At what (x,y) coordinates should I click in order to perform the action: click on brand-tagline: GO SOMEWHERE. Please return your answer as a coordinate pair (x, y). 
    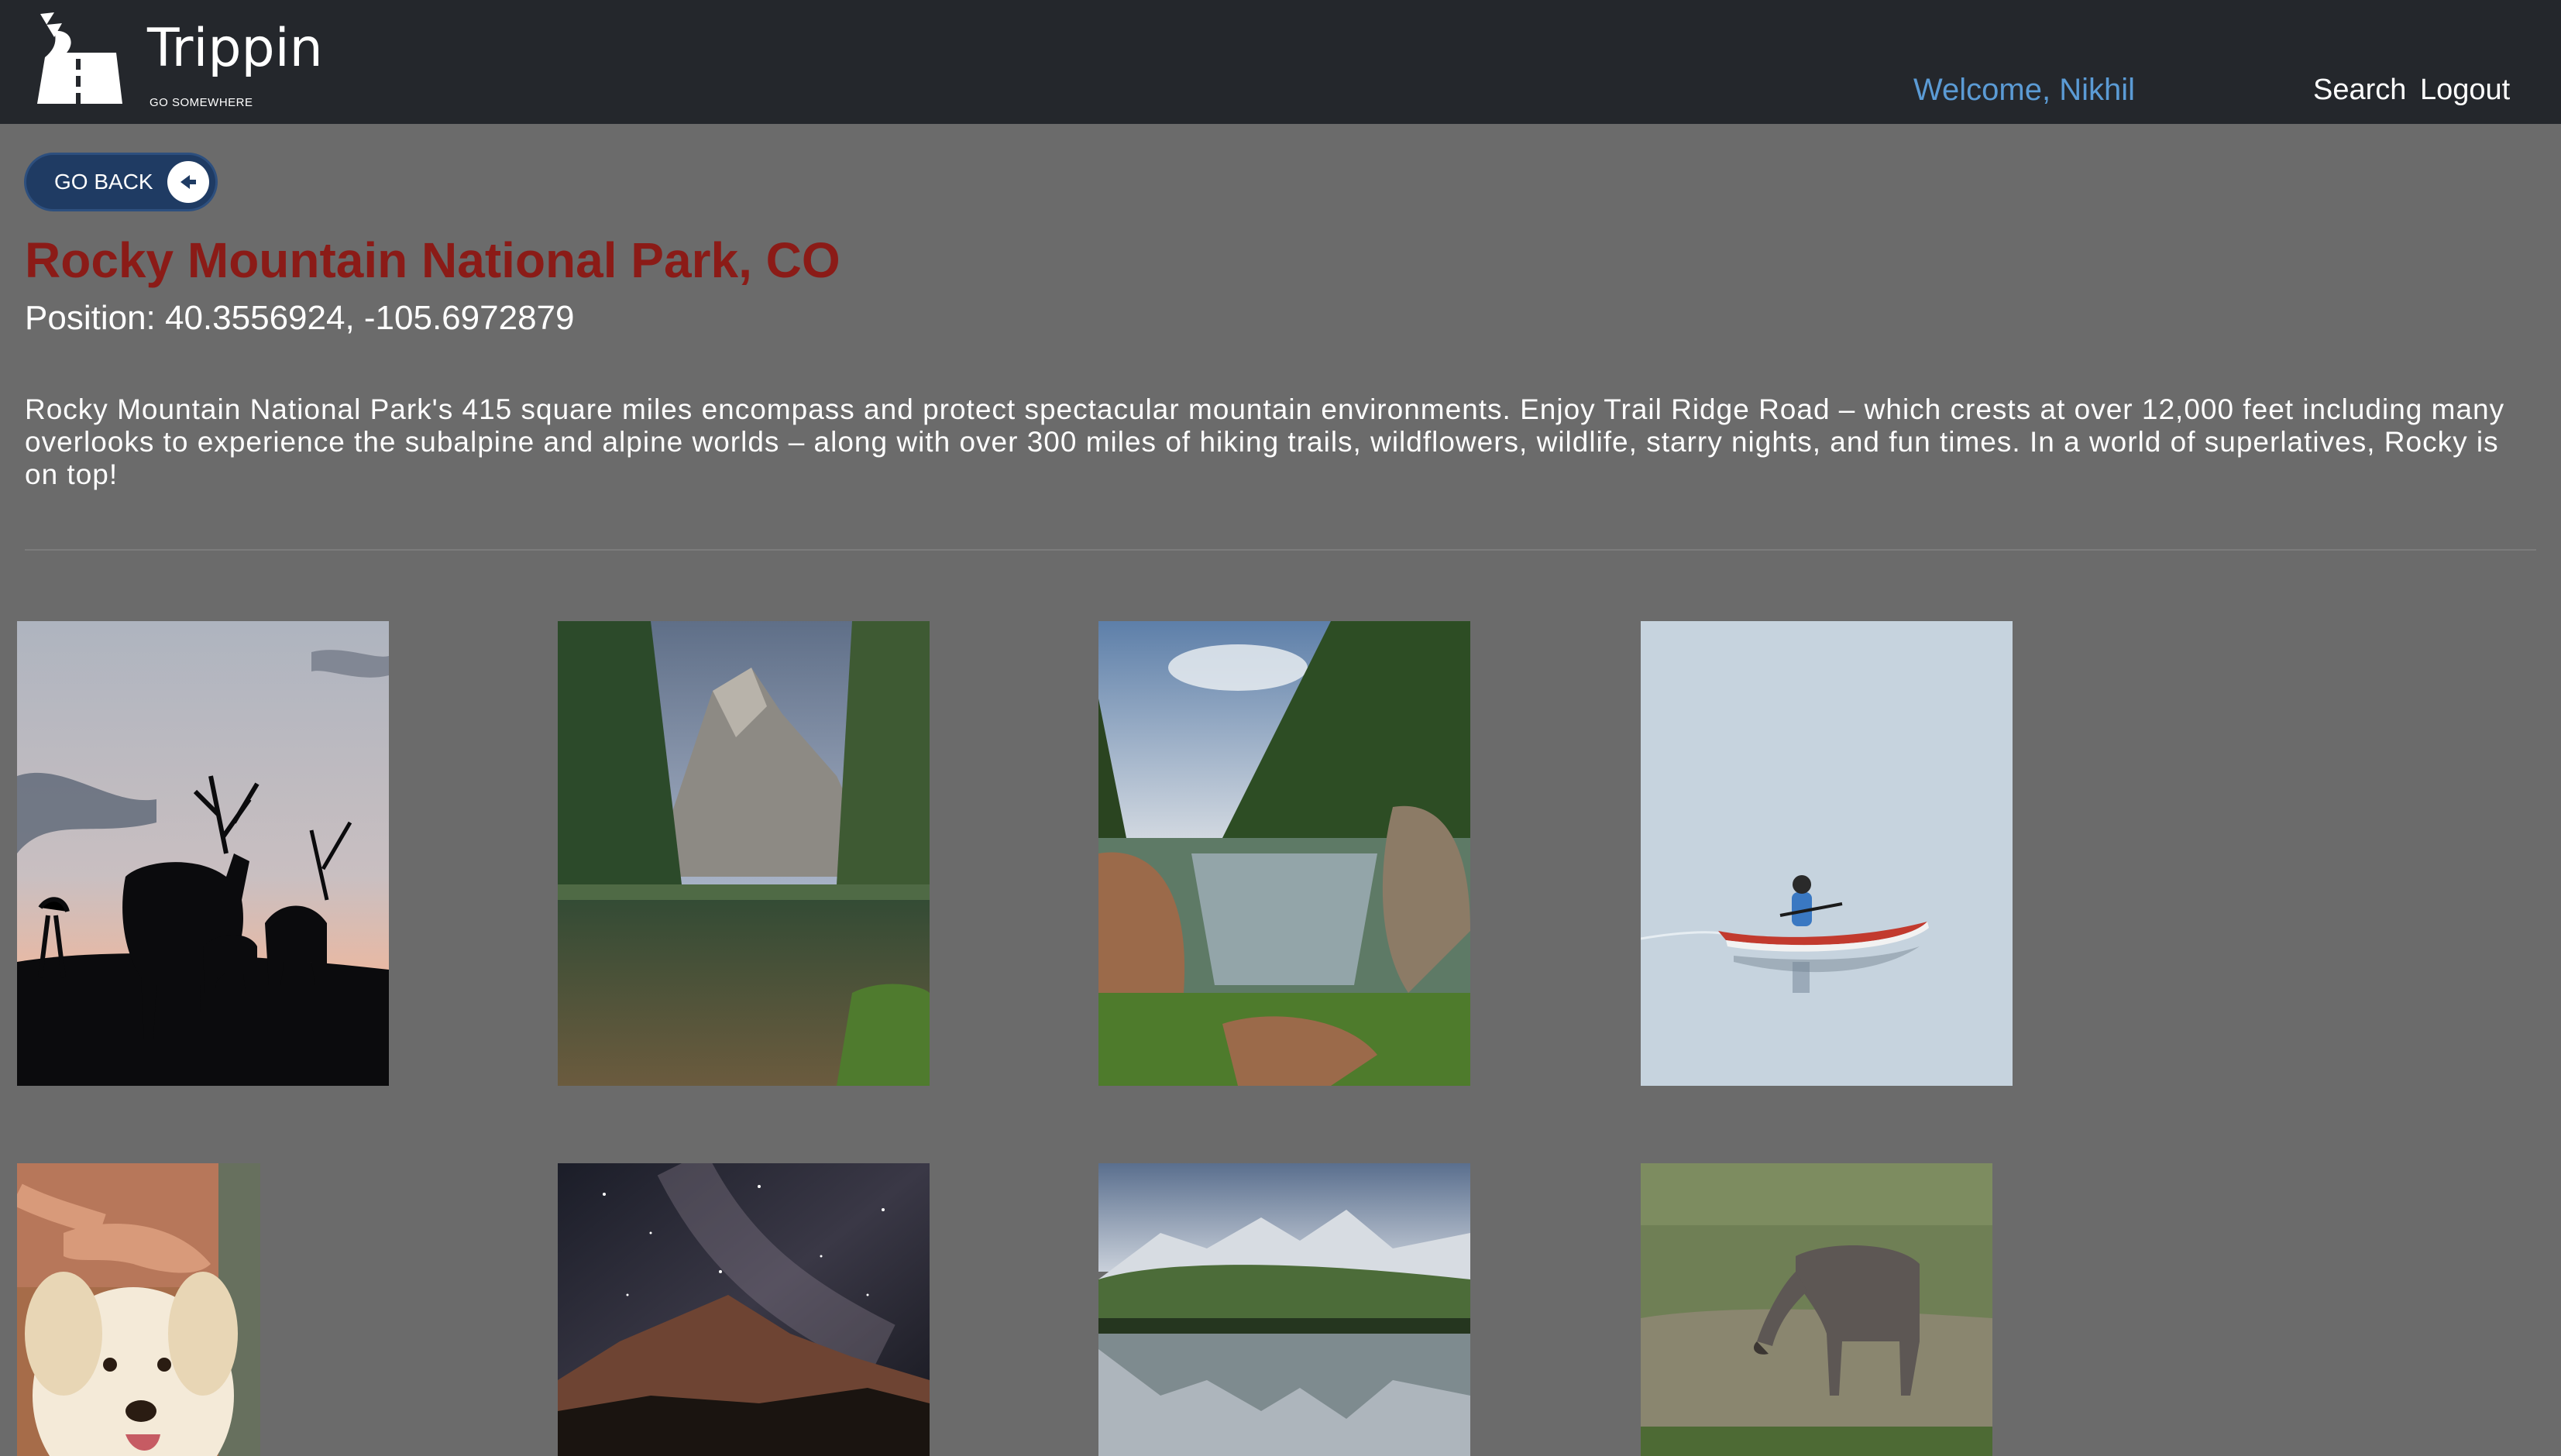
    Looking at the image, I should click on (202, 103).